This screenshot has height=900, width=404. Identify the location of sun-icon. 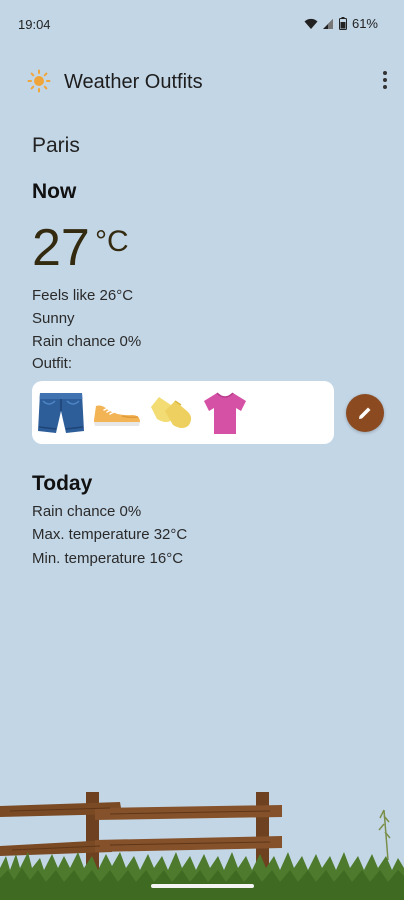
(39, 81).